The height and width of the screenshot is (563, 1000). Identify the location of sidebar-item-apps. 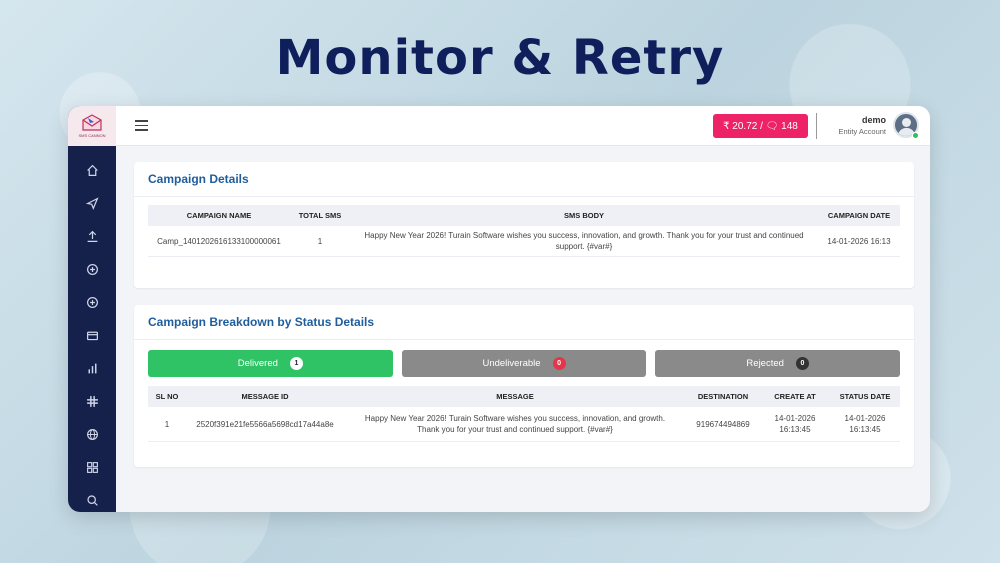
(92, 467).